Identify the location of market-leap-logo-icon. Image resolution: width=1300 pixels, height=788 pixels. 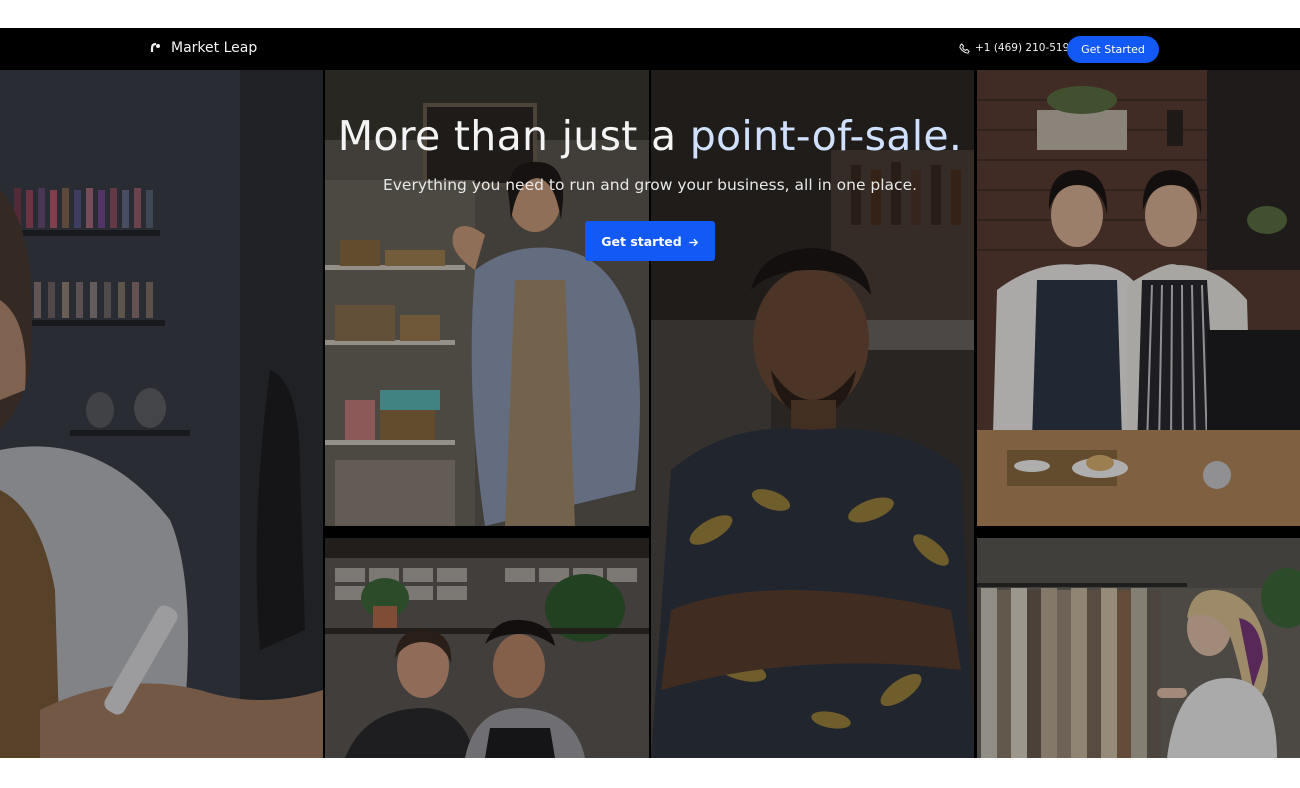
(156, 48).